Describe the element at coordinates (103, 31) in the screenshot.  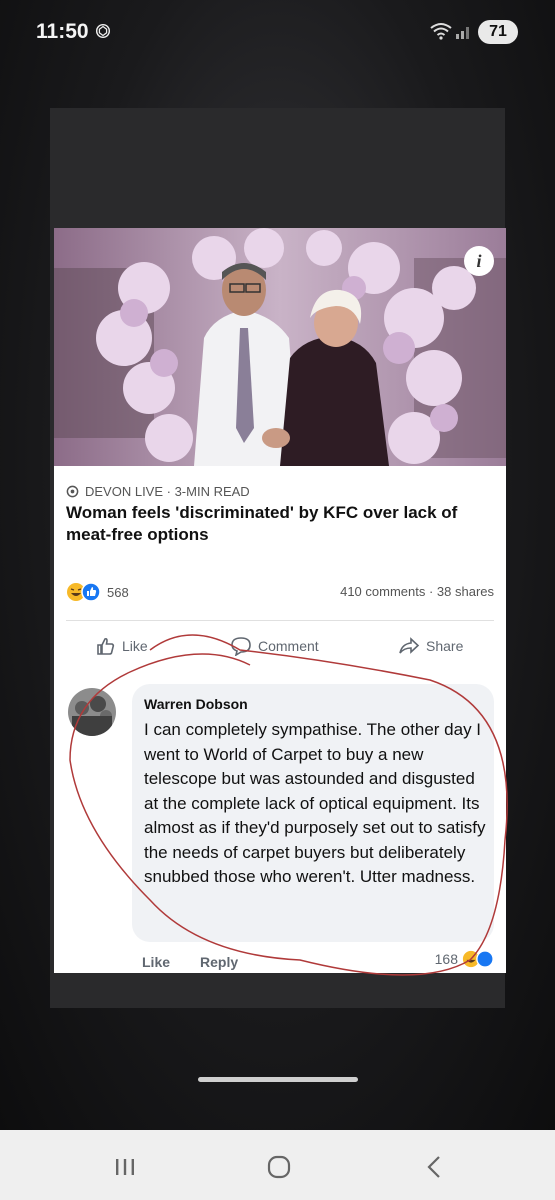
I see `chatgpt-icon` at that location.